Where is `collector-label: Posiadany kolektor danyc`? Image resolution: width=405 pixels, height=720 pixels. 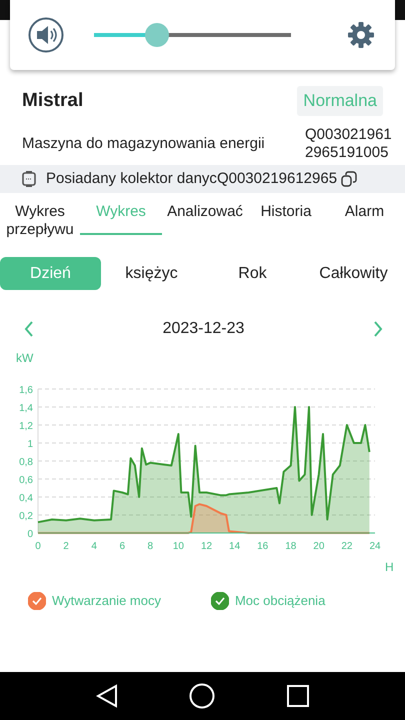
collector-label: Posiadany kolektor danyc is located at coordinates (131, 178).